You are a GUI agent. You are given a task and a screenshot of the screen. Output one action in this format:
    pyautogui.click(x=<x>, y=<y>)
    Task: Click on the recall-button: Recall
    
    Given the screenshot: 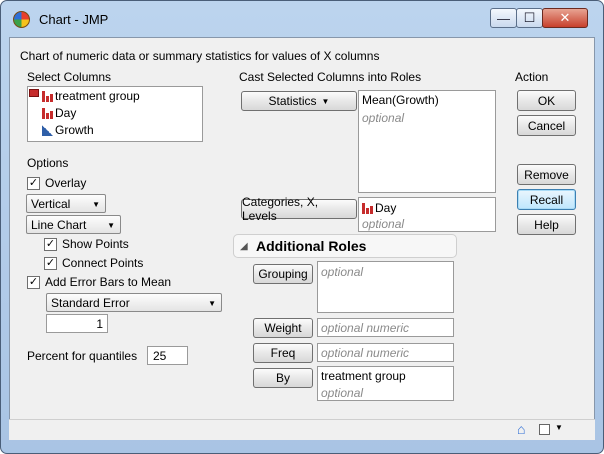 What is the action you would take?
    pyautogui.click(x=546, y=199)
    